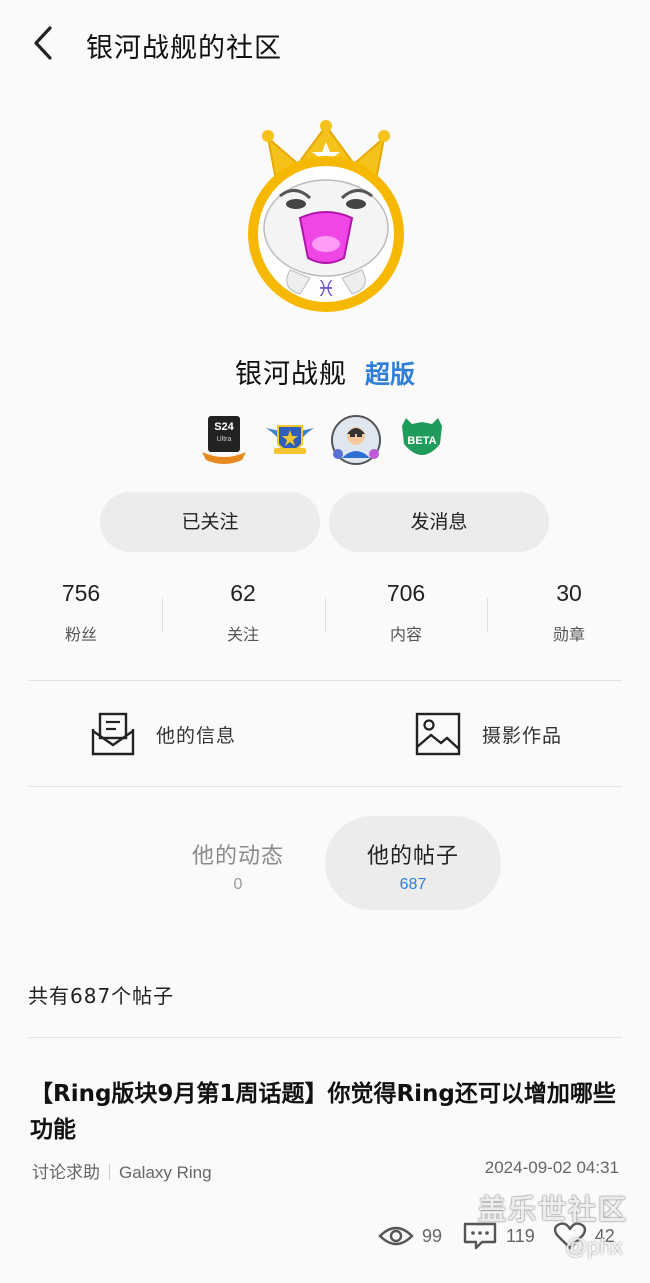 This screenshot has width=650, height=1283. Describe the element at coordinates (551, 1167) in the screenshot. I see `post-date: 2024-09-02 04:31` at that location.